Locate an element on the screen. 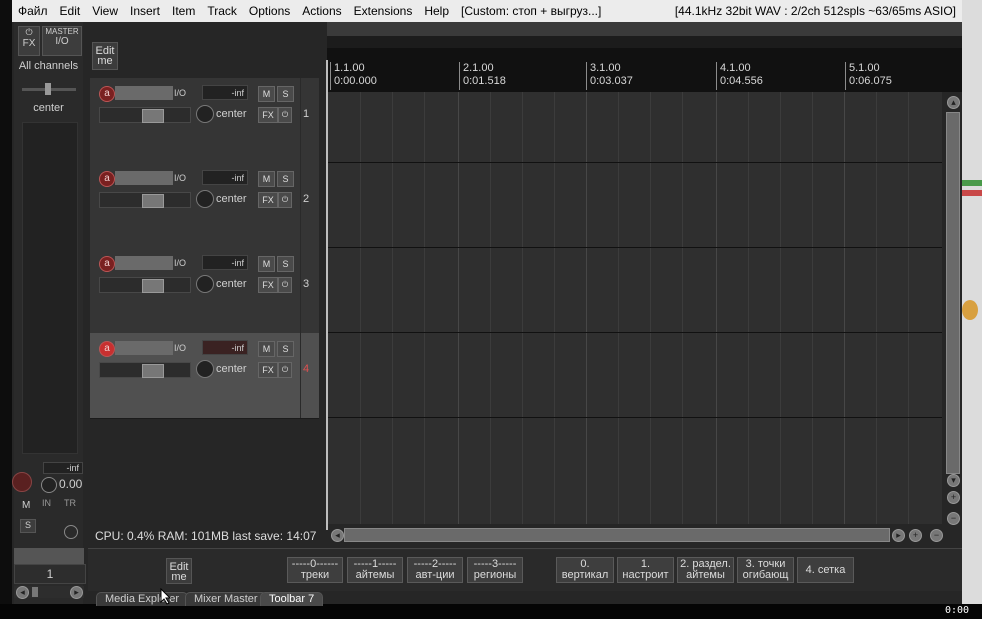  toolbar-button-split-items: 2. раздел. айтемы is located at coordinates (705, 570).